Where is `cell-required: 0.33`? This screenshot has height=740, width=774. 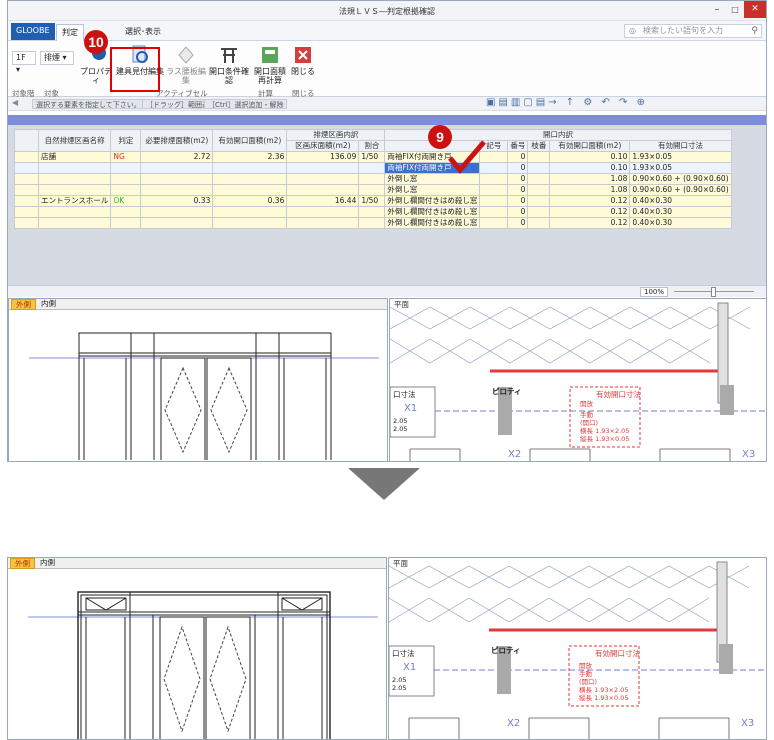 cell-required: 0.33 is located at coordinates (177, 201).